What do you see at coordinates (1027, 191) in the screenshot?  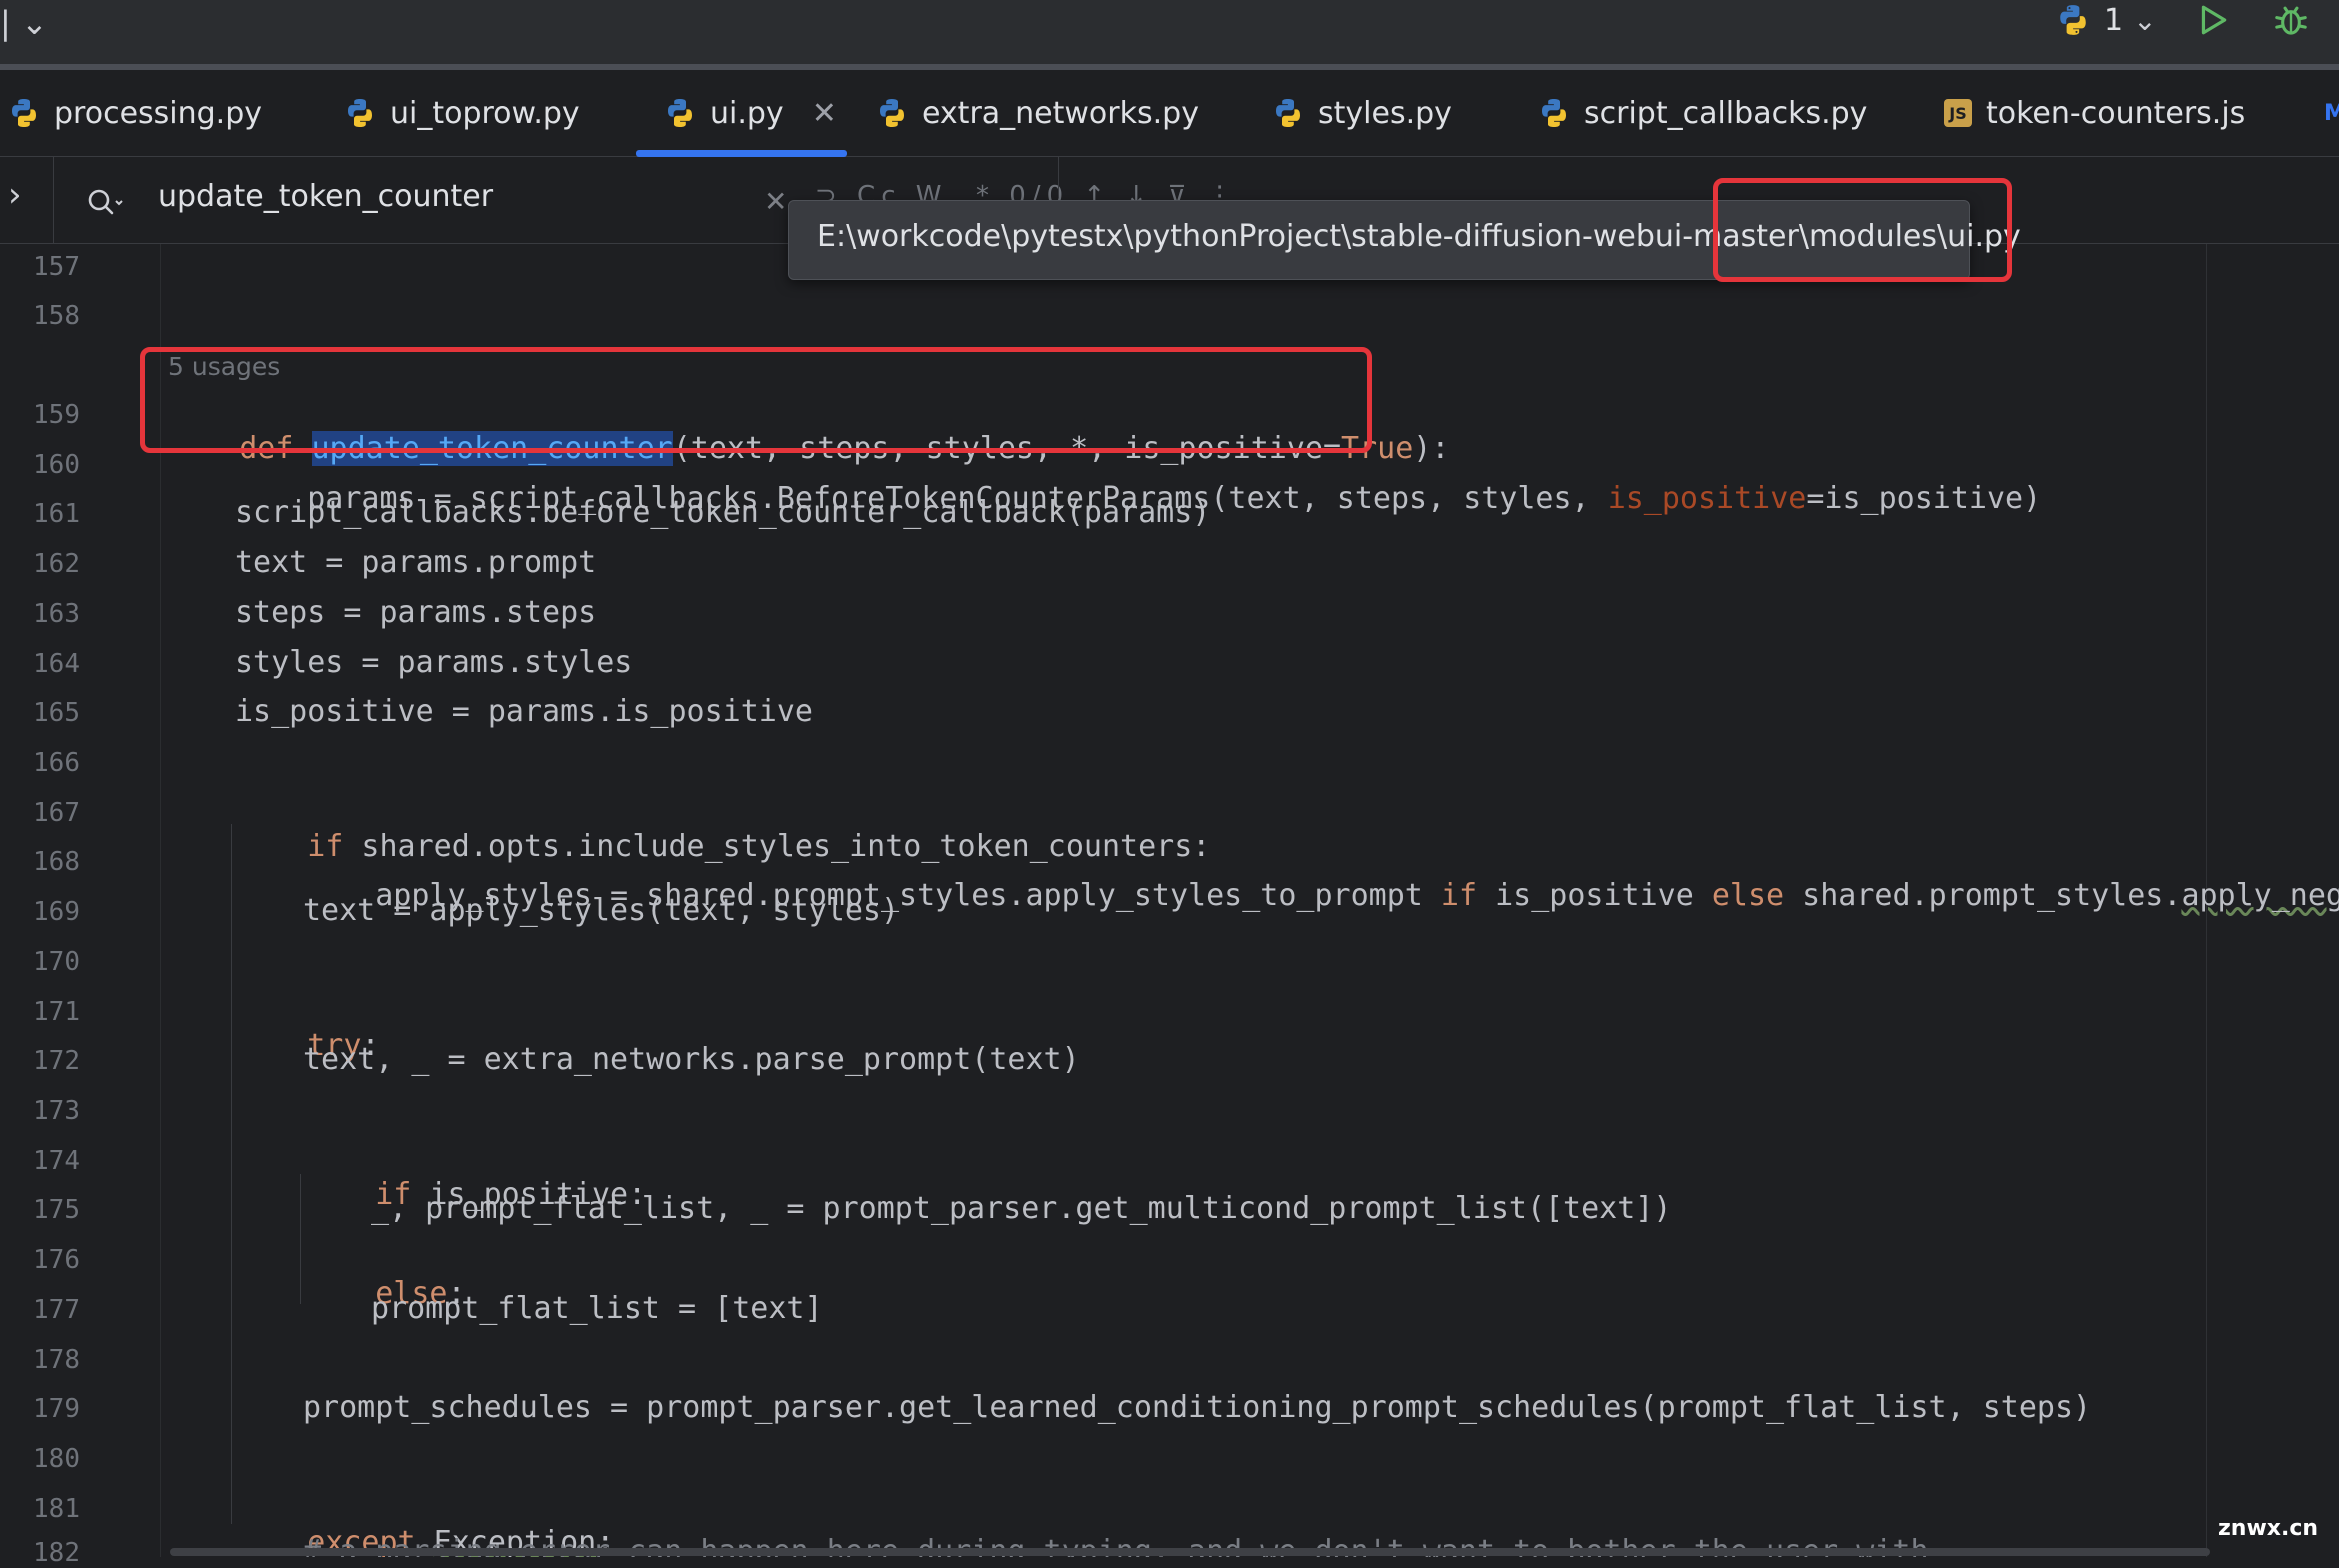 I see `find-options: ⊃ Cc W .* 0/0 ↑ ↓ ⊽ ⋮` at bounding box center [1027, 191].